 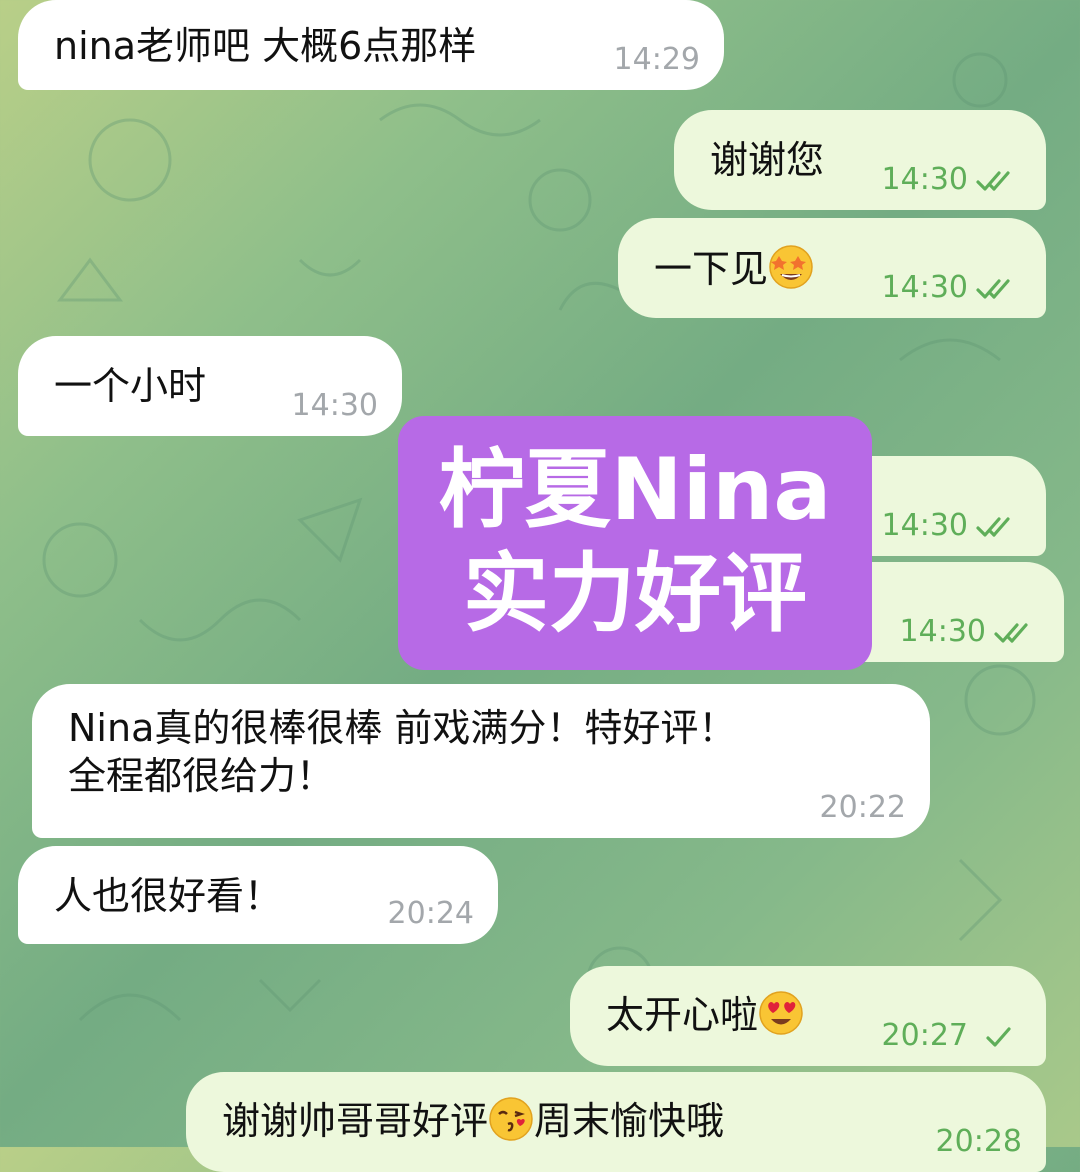 I want to click on overlay-line-2: 实力好评, so click(x=635, y=594).